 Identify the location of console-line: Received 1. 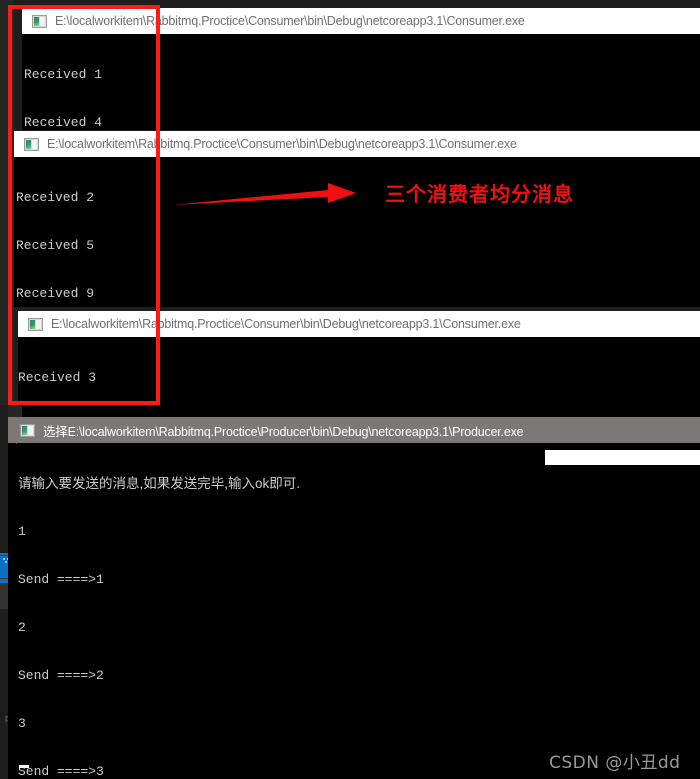
(63, 74).